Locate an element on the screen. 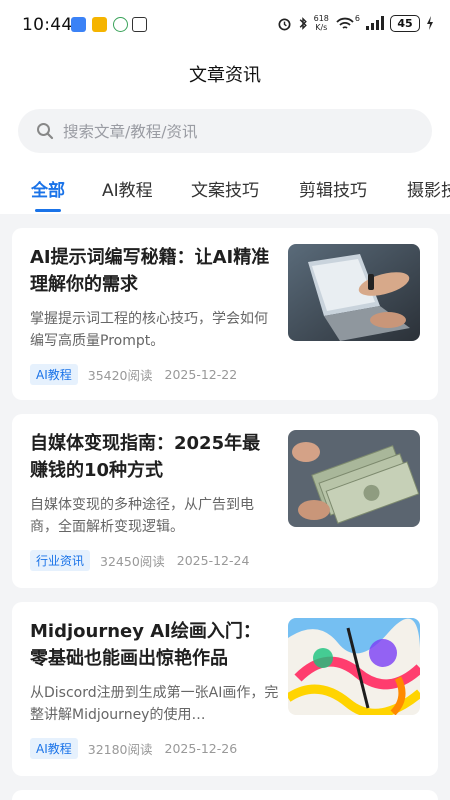 The height and width of the screenshot is (800, 450). laptop-hands-image is located at coordinates (354, 292).